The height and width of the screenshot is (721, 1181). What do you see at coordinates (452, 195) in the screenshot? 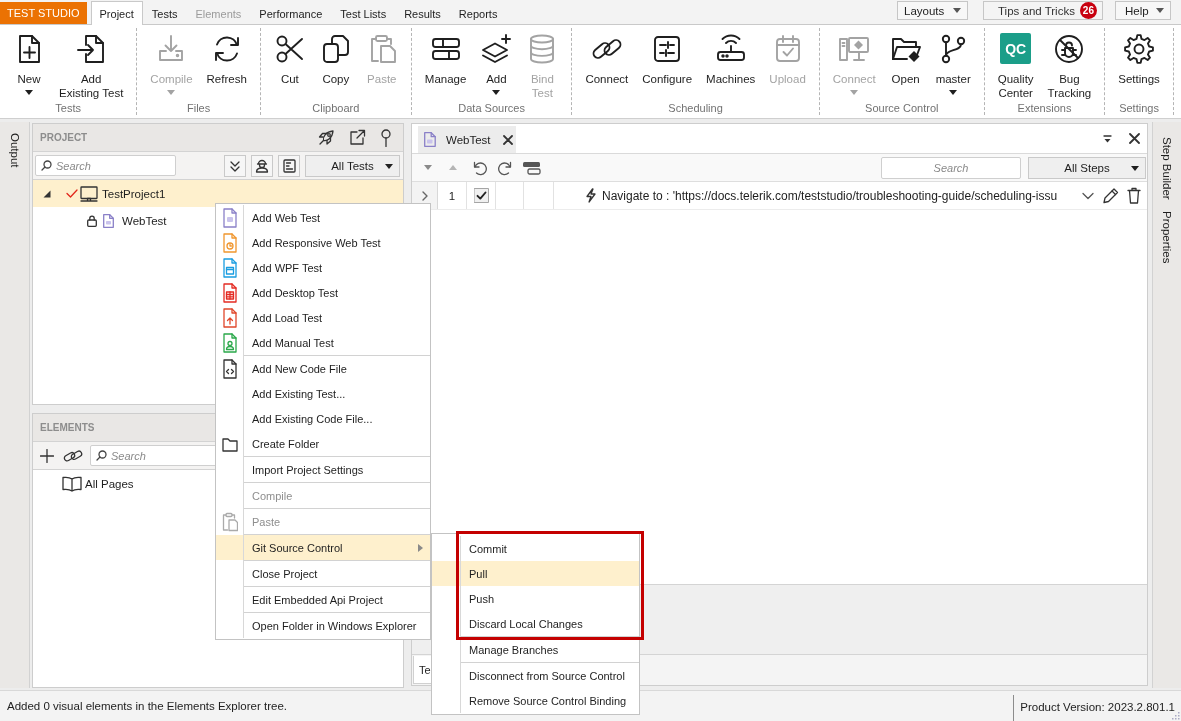
I see `step-number: 1` at bounding box center [452, 195].